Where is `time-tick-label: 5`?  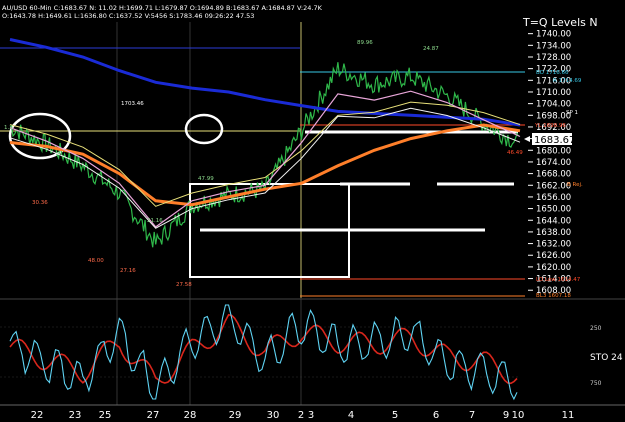
time-tick-label: 5 is located at coordinates (395, 415).